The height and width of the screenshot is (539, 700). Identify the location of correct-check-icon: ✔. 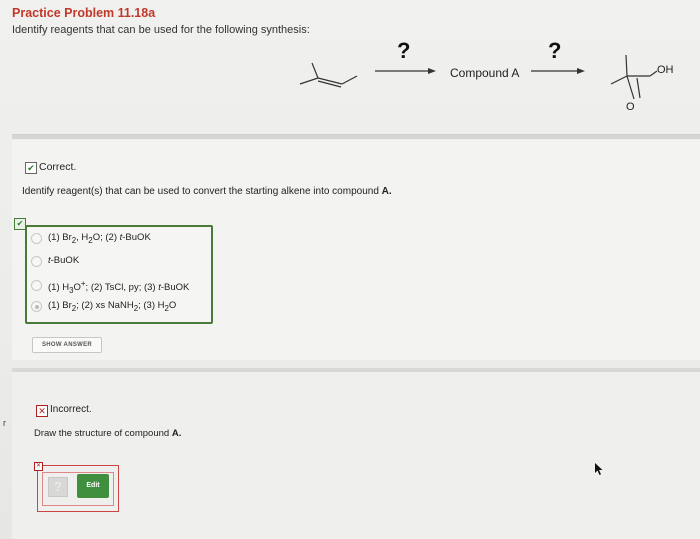
(31, 168).